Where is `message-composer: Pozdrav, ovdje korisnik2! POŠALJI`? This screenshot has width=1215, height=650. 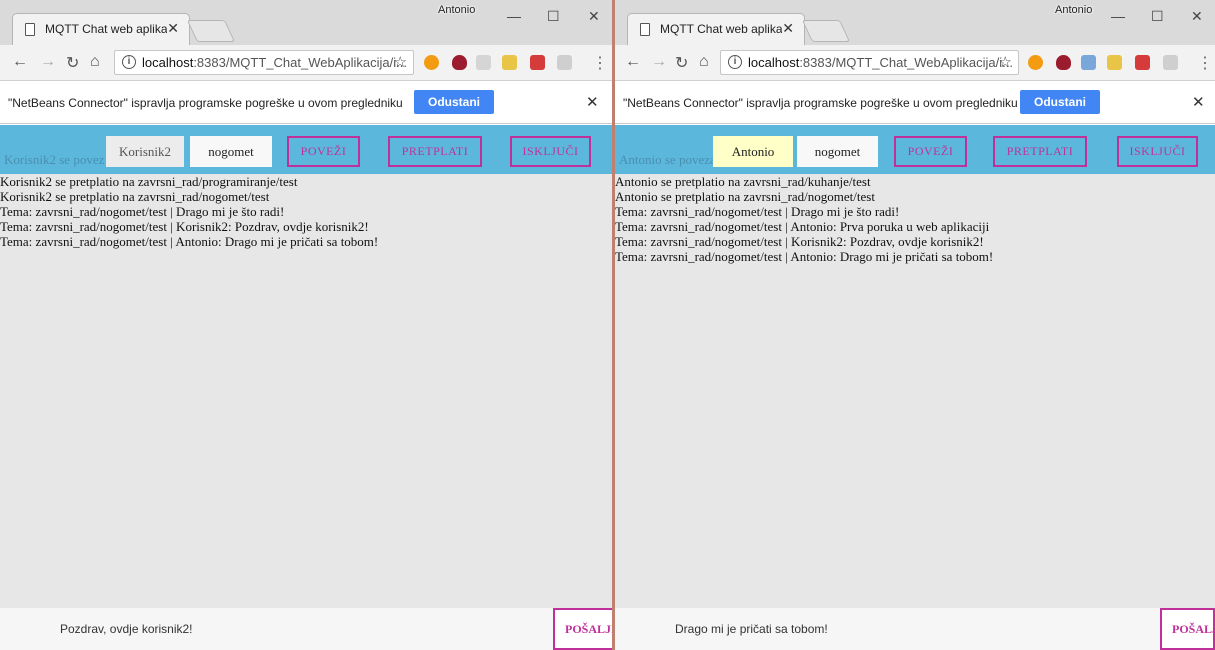 message-composer: Pozdrav, ovdje korisnik2! POŠALJI is located at coordinates (306, 629).